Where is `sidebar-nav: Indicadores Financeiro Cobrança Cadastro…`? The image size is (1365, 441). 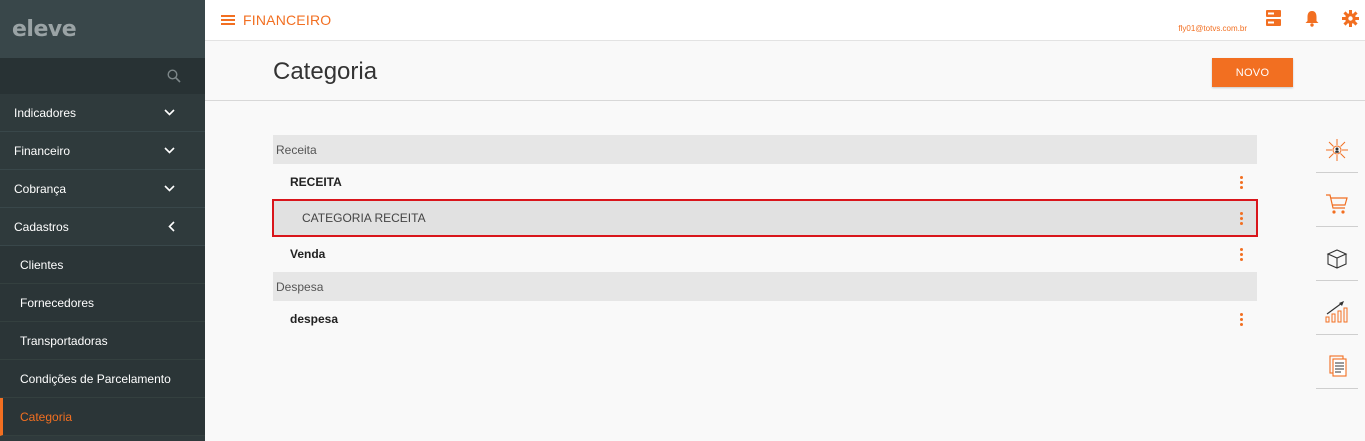 sidebar-nav: Indicadores Financeiro Cobrança Cadastro… is located at coordinates (102, 265).